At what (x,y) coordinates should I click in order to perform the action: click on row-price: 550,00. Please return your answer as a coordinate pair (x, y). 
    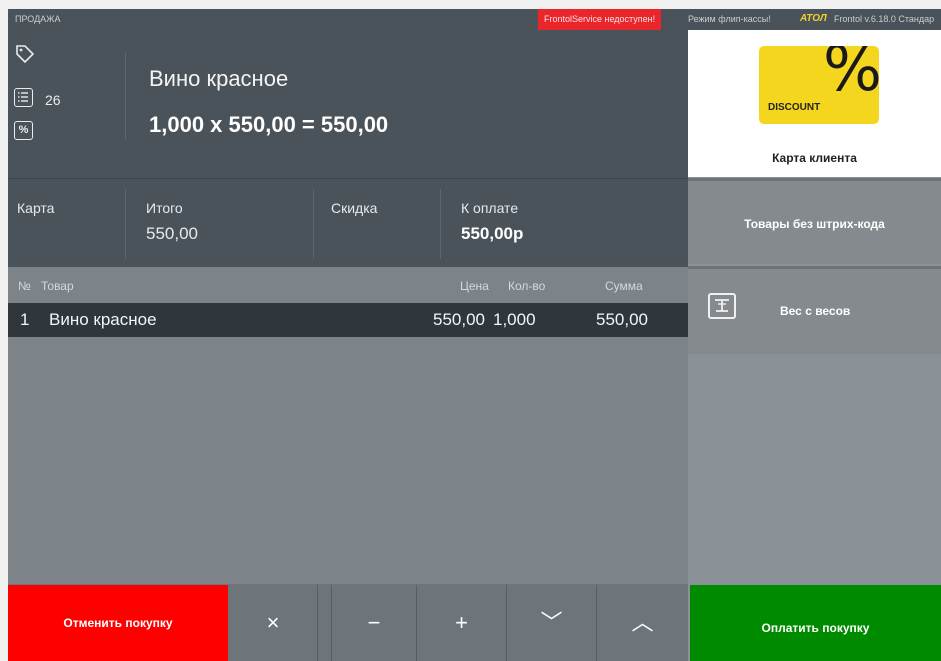
    Looking at the image, I should click on (459, 319).